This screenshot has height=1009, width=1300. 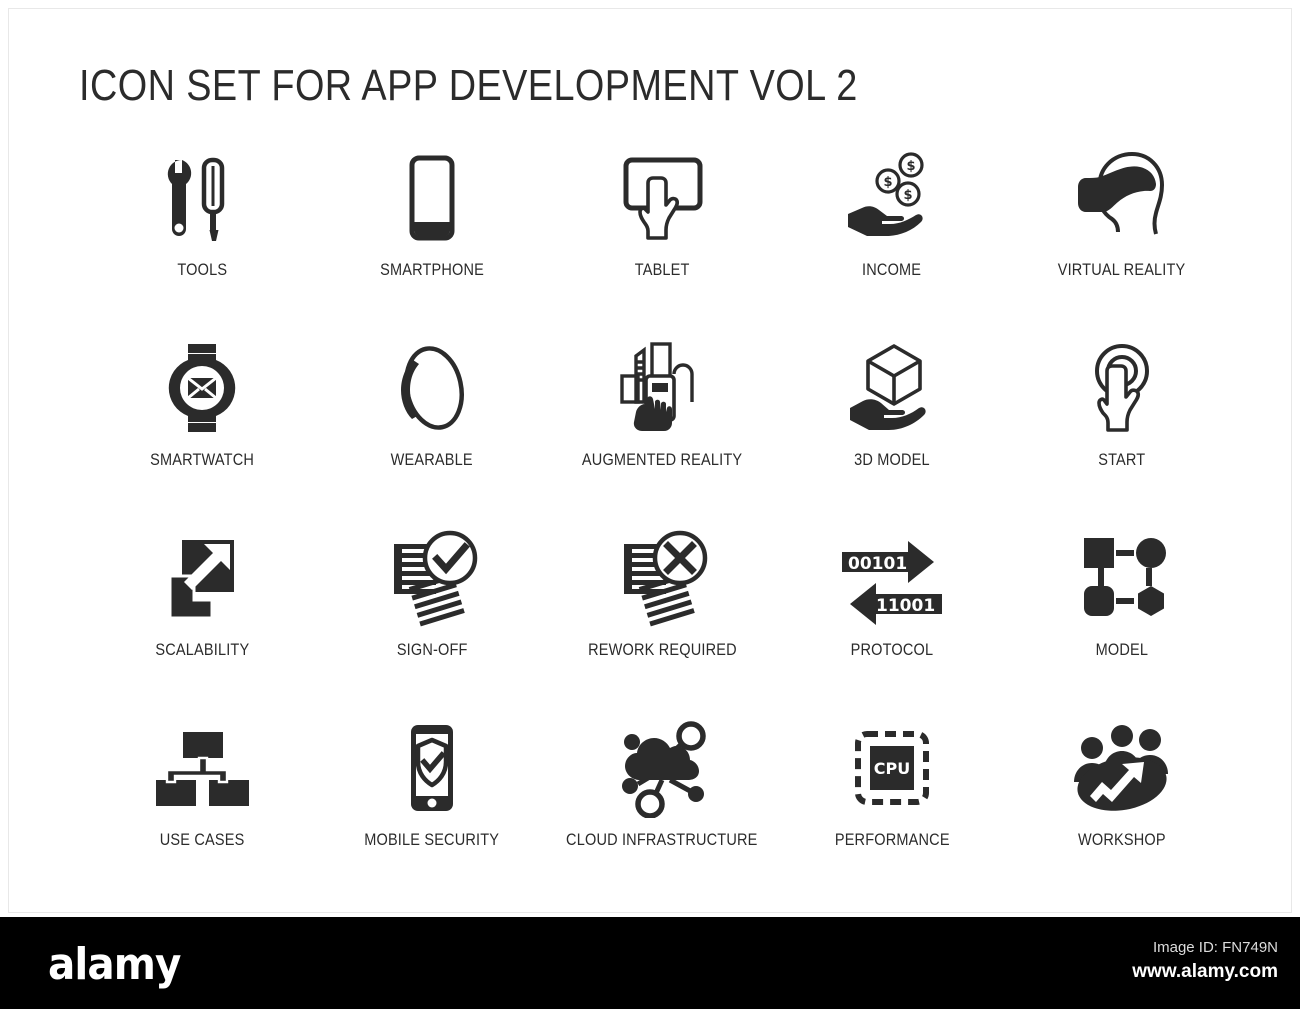 I want to click on icon-cell-workshop: WORKSHOP, so click(x=1122, y=804).